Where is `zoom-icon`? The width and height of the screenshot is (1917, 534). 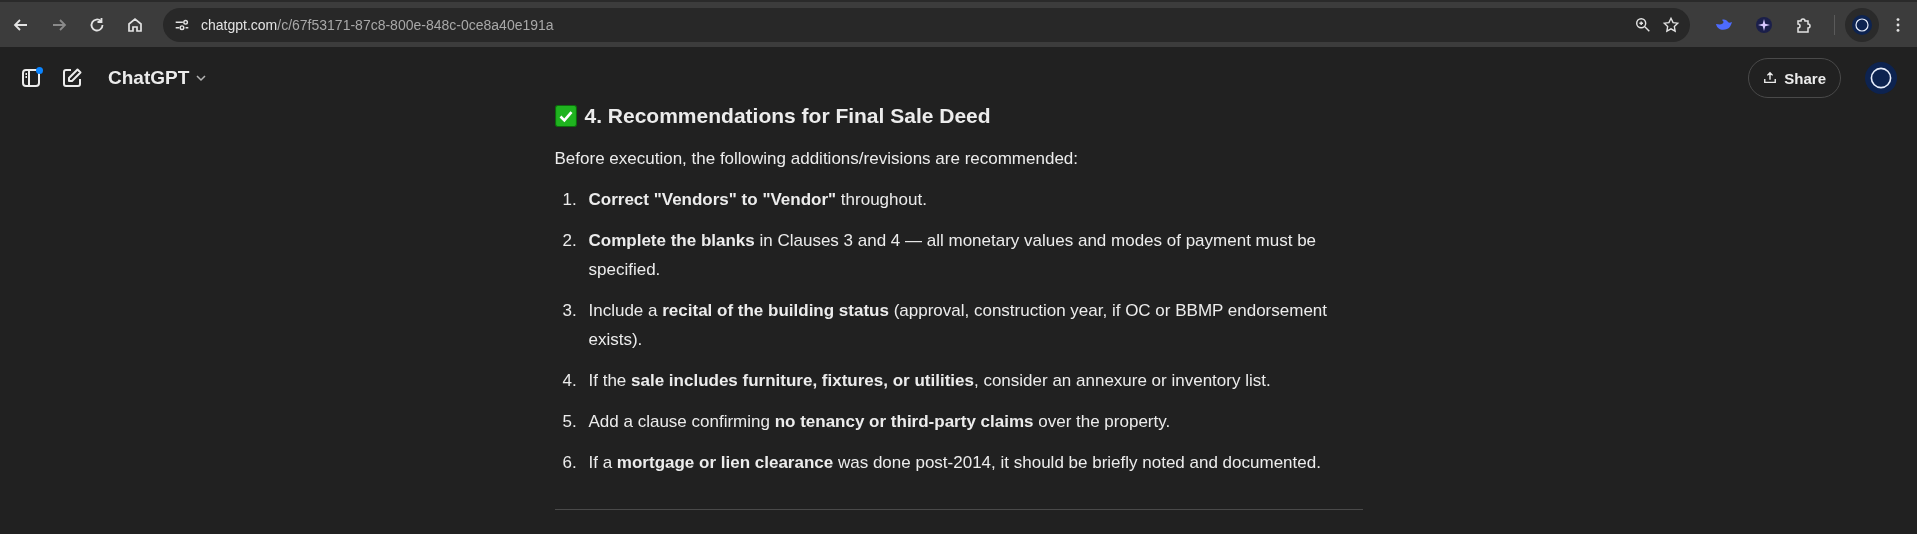
zoom-icon is located at coordinates (1643, 24).